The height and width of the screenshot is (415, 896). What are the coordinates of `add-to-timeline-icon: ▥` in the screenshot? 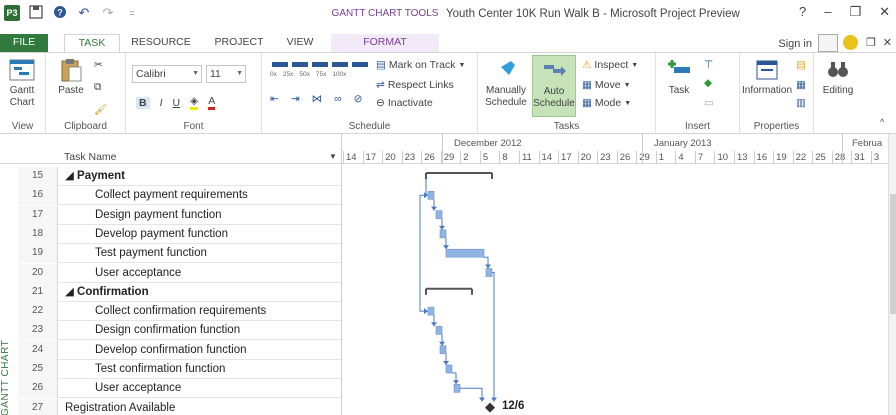 It's located at (801, 103).